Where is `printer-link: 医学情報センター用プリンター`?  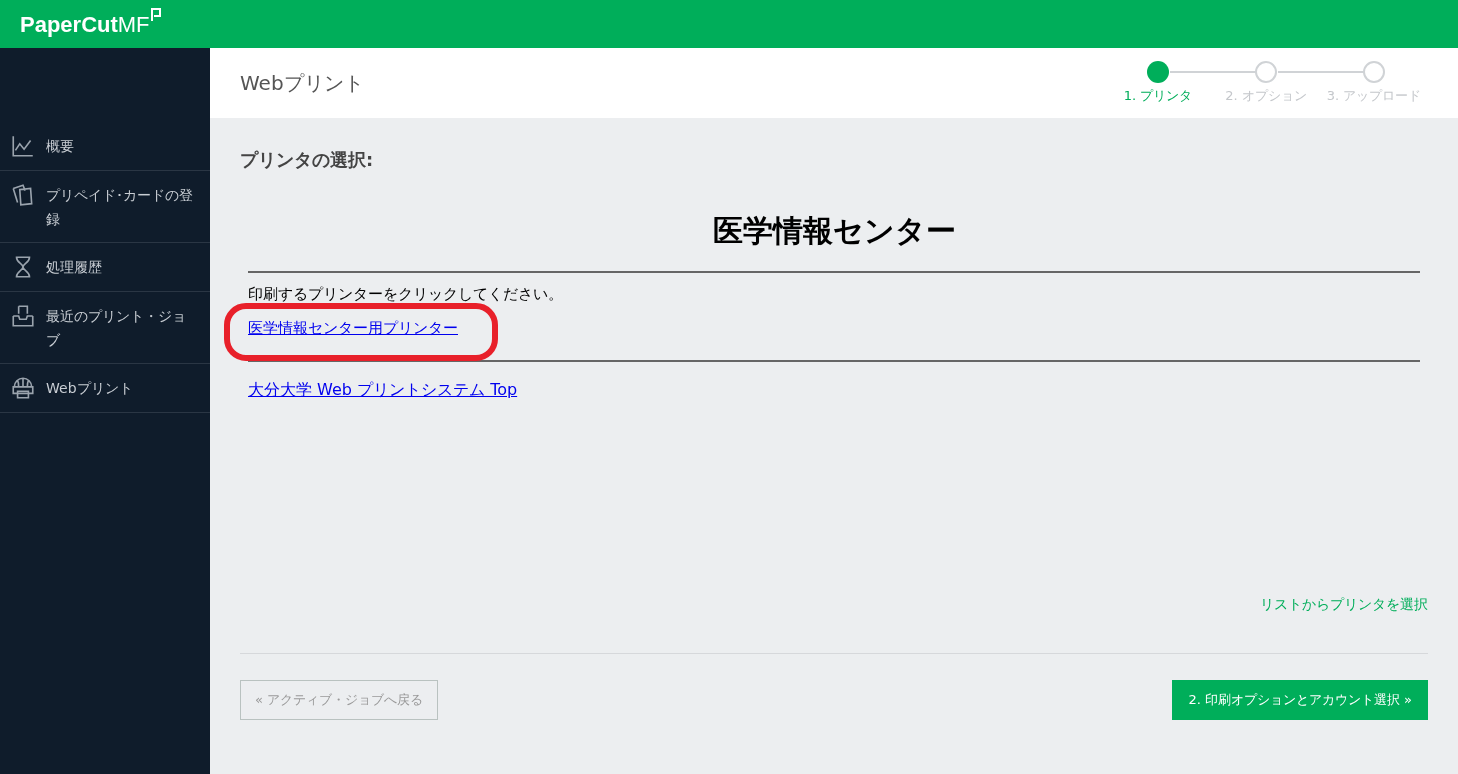 printer-link: 医学情報センター用プリンター is located at coordinates (353, 327).